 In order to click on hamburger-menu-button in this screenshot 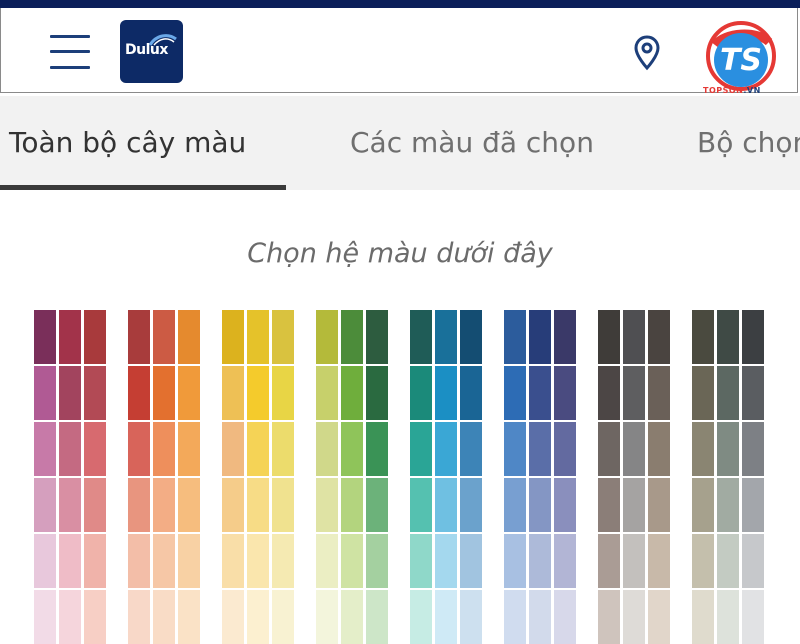, I will do `click(70, 52)`.